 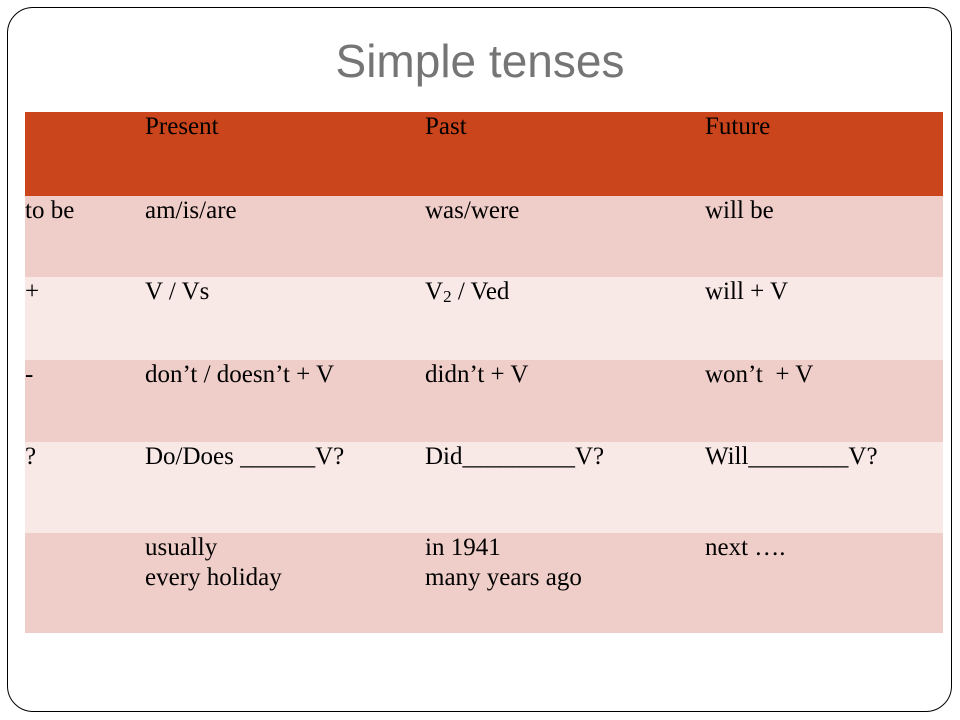 I want to click on cell-affirmative-past-subscript: 2, so click(x=447, y=296).